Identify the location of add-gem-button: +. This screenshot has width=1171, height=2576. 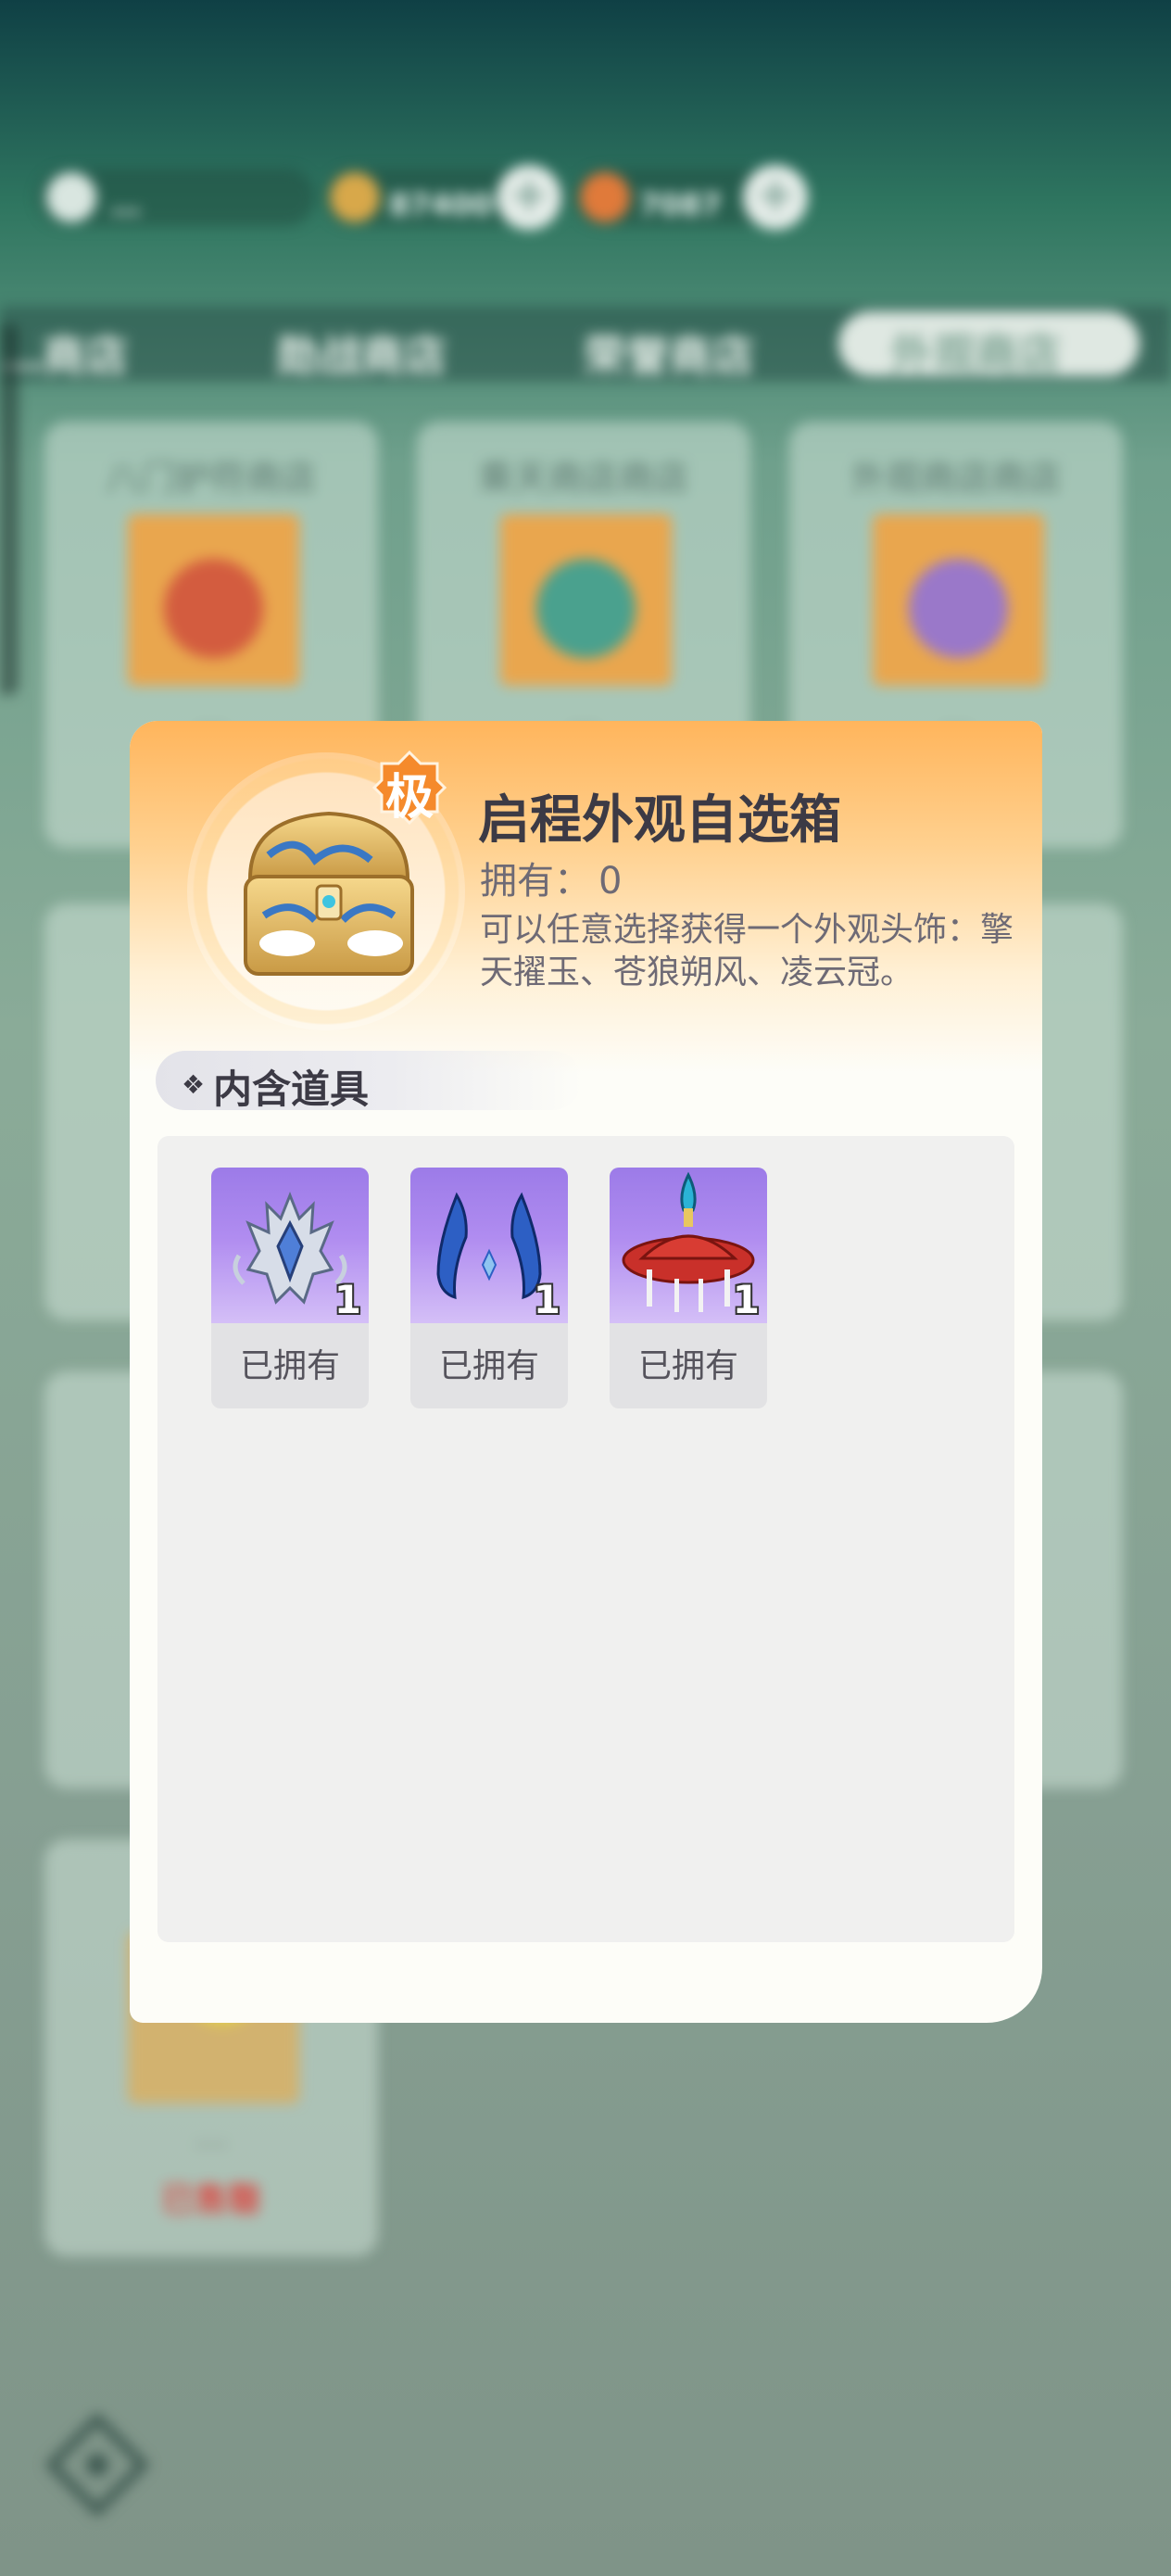
(776, 197).